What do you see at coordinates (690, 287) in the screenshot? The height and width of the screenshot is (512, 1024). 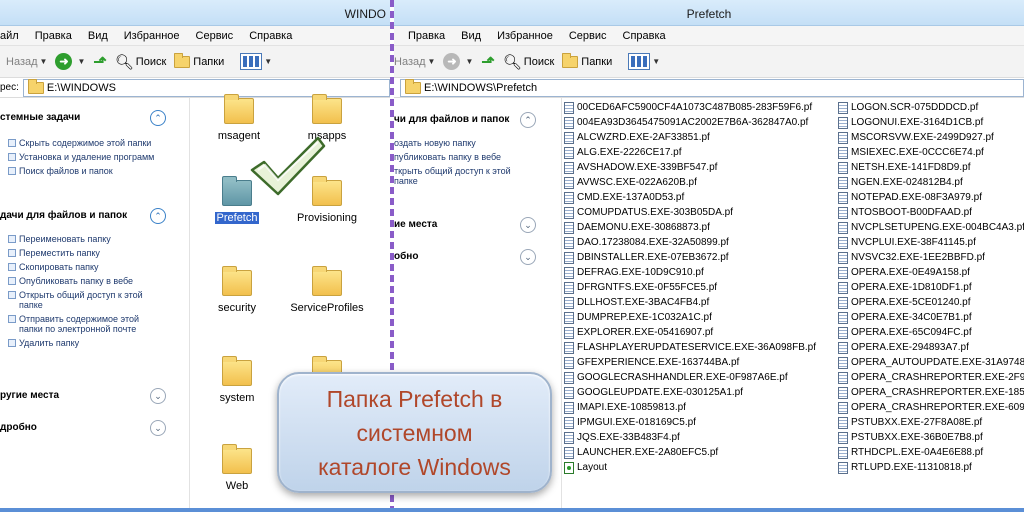 I see `file-row: DFRGNTFS.EXE-0F55FCE5.pf` at bounding box center [690, 287].